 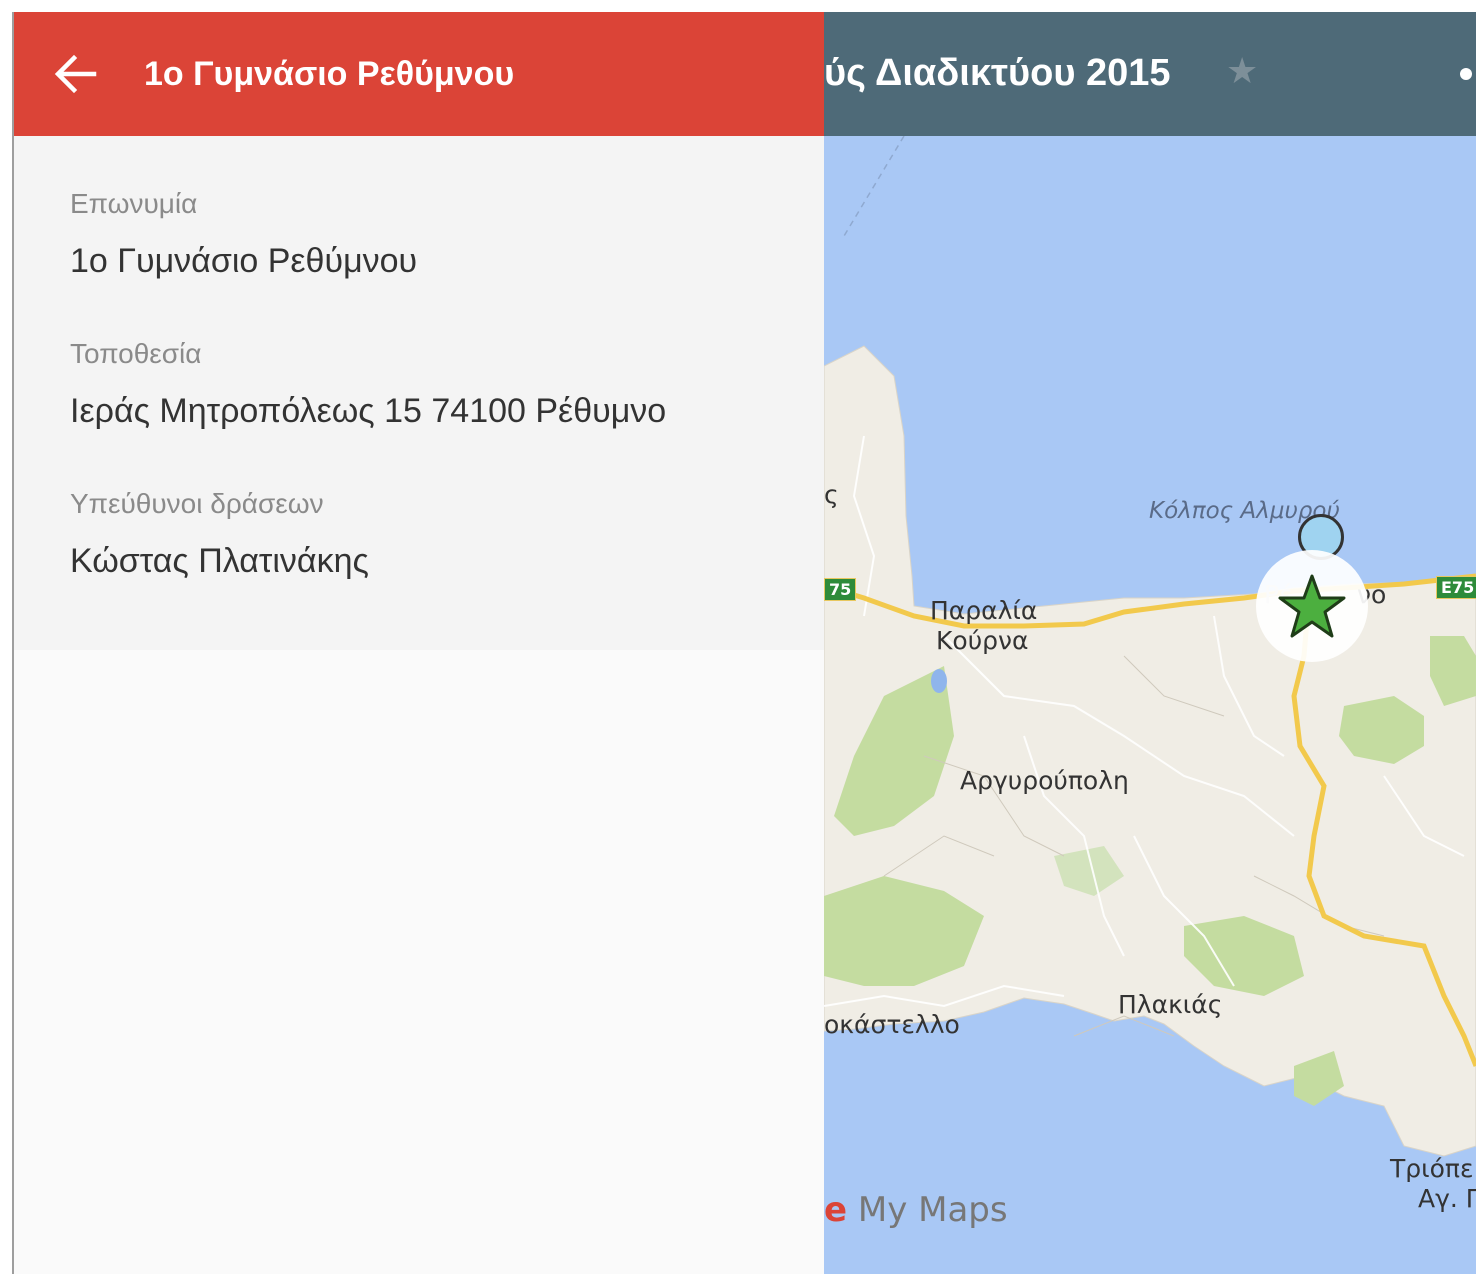 I want to click on map-label-plakias: Πλακιάς, so click(x=1170, y=1004).